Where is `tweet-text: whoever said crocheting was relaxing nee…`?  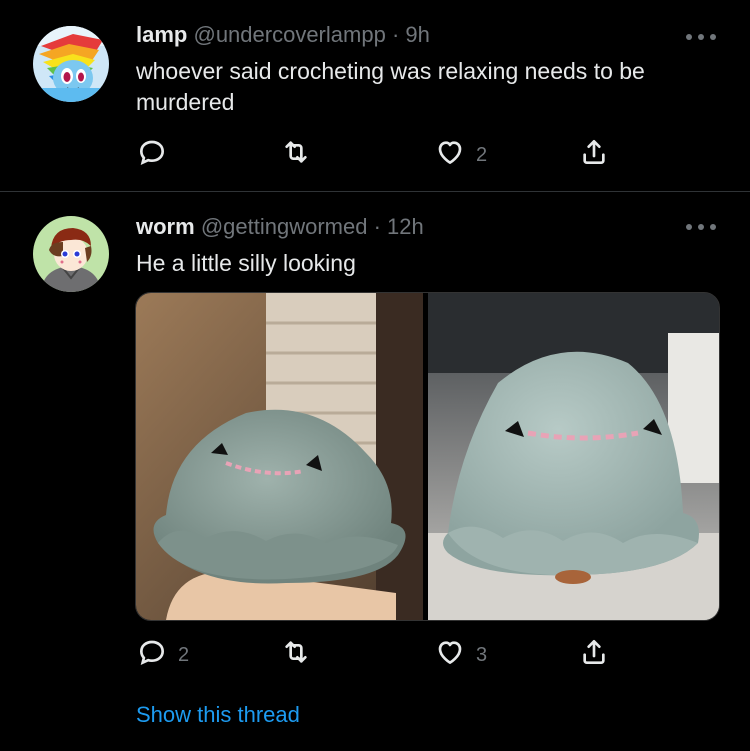
tweet-text: whoever said crocheting was relaxing nee… is located at coordinates (390, 86).